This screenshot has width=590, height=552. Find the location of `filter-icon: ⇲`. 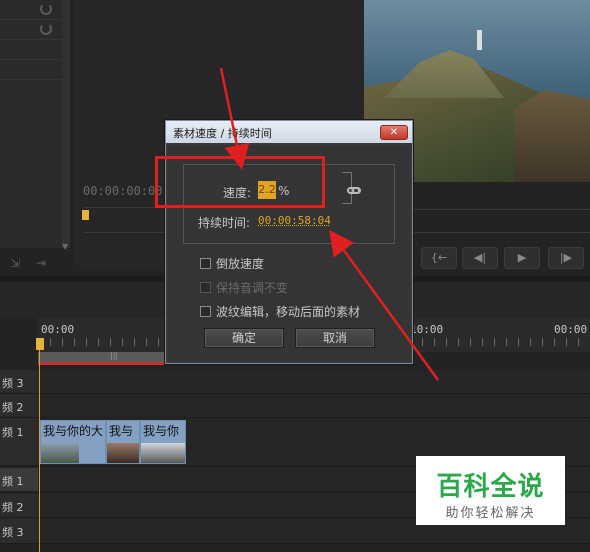

filter-icon: ⇲ is located at coordinates (15, 263).